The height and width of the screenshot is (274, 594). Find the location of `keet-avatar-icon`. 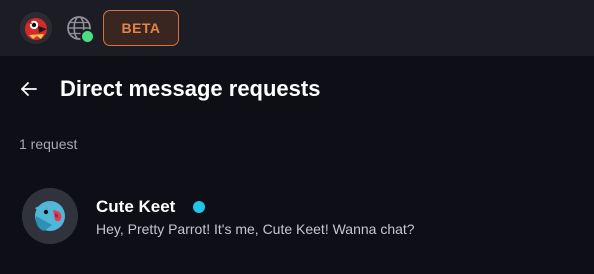

keet-avatar-icon is located at coordinates (50, 216).